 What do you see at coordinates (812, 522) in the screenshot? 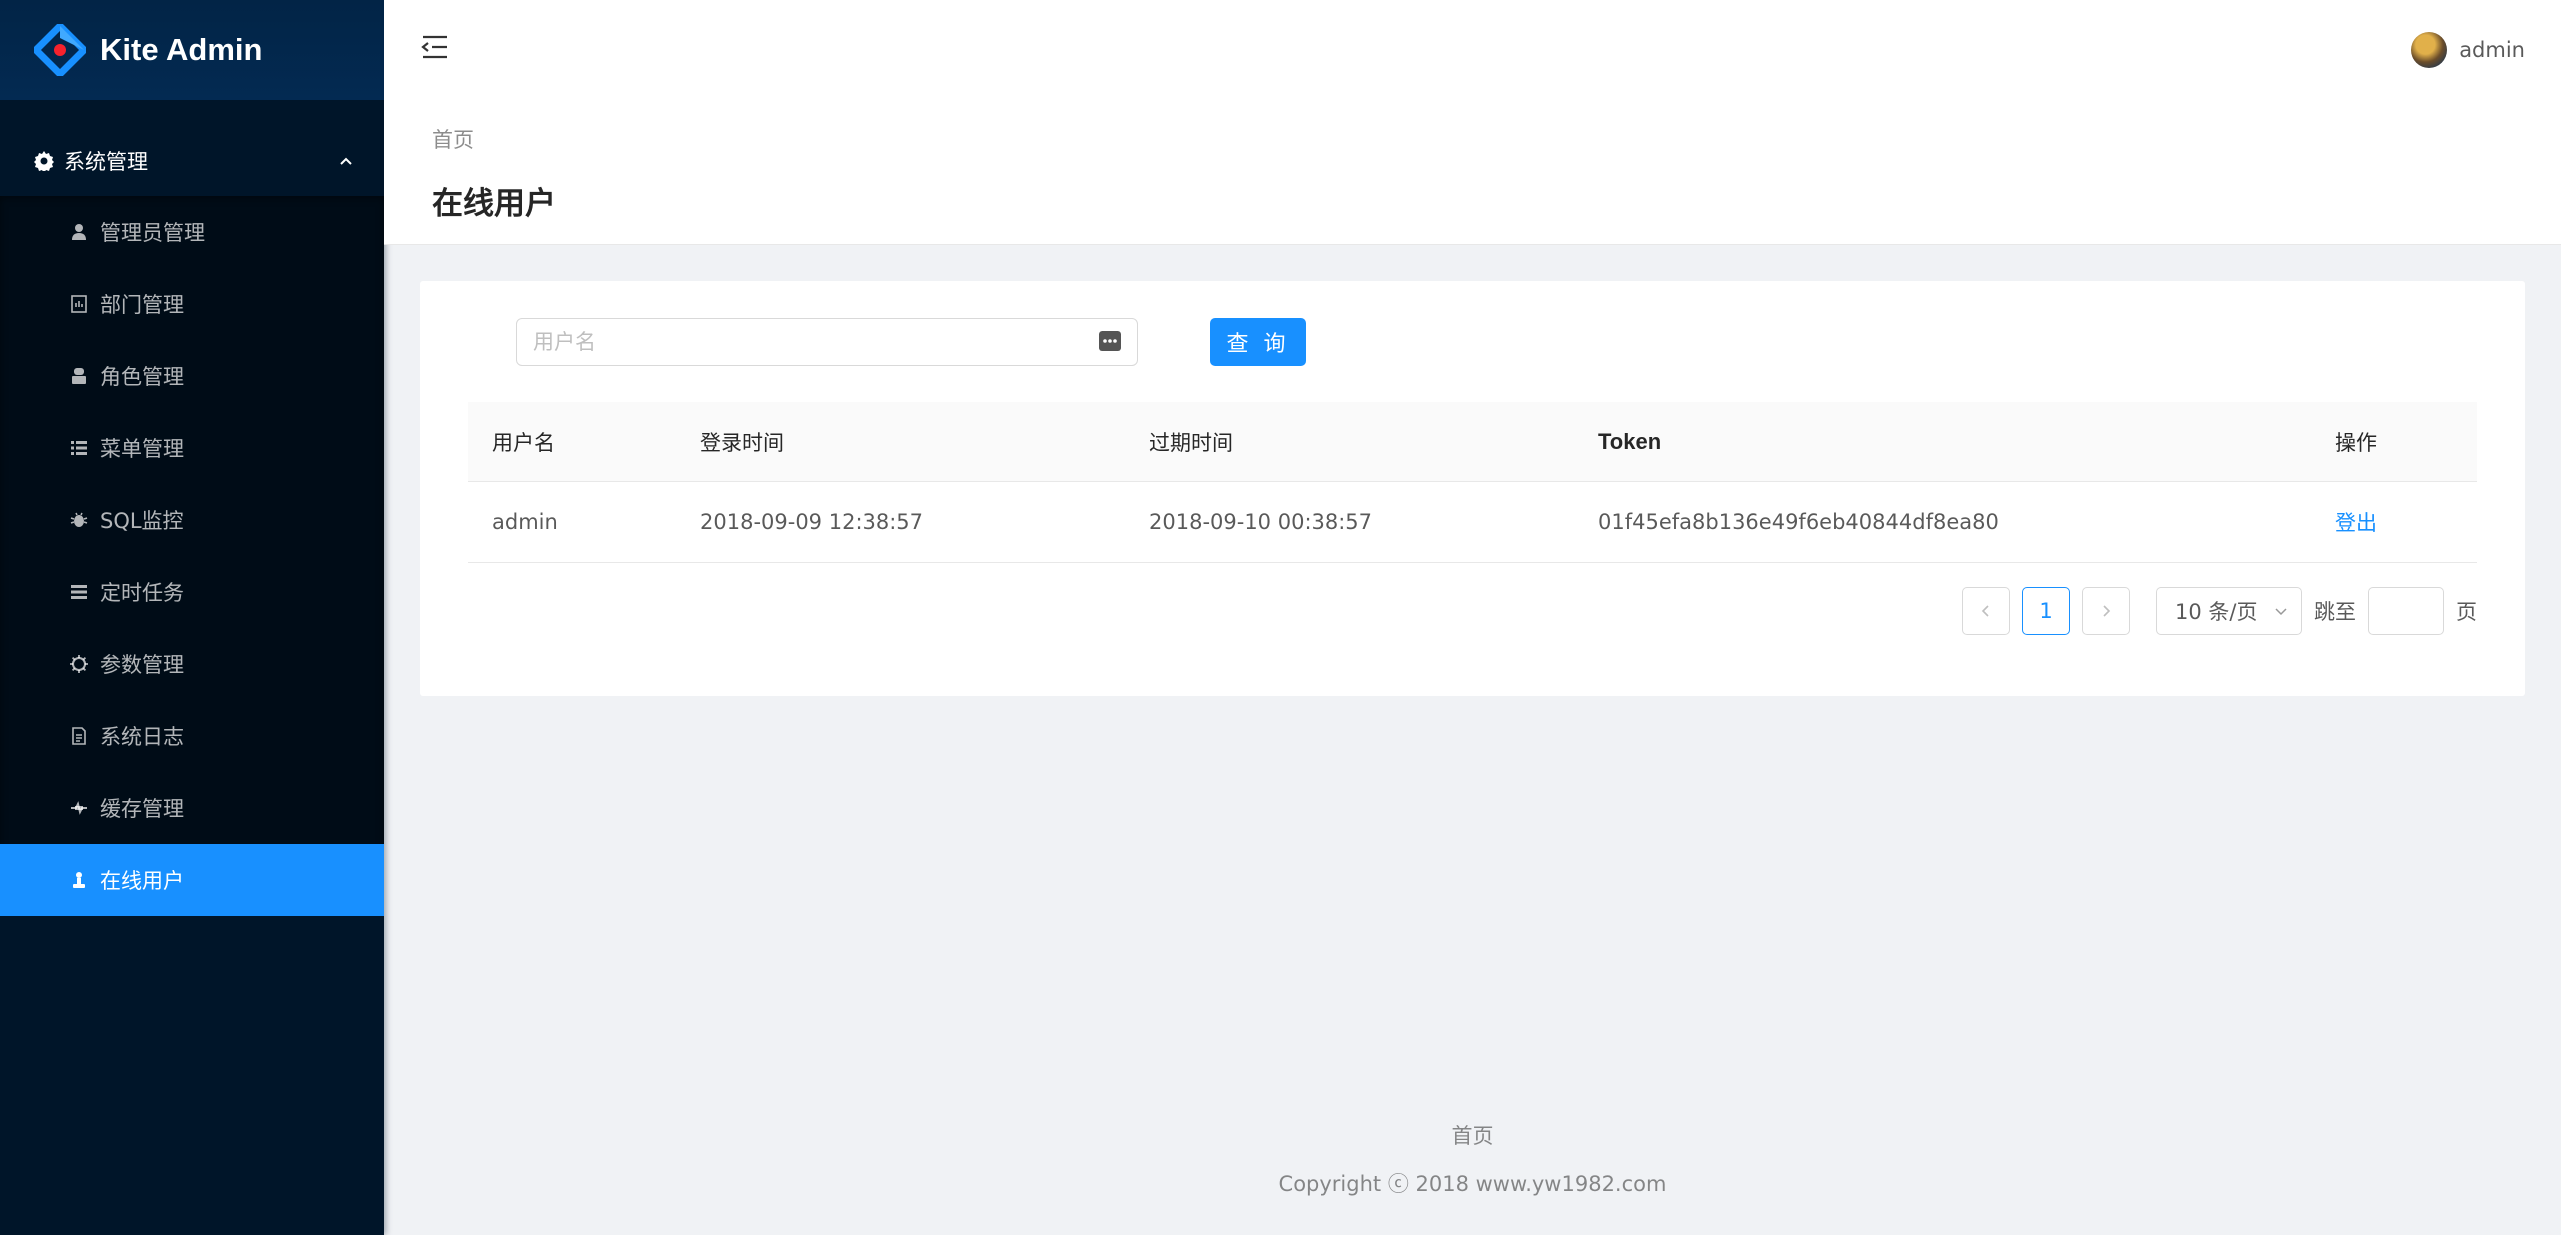
I see `cell-login-time: 2018-09-09 12:38:57` at bounding box center [812, 522].